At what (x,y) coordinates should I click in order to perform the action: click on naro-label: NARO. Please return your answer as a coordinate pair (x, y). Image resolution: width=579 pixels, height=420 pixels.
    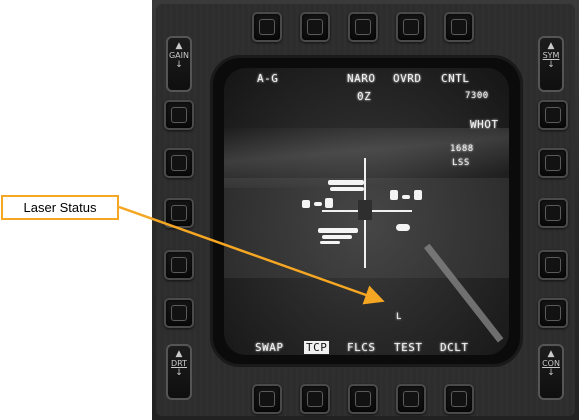
    Looking at the image, I should click on (361, 78).